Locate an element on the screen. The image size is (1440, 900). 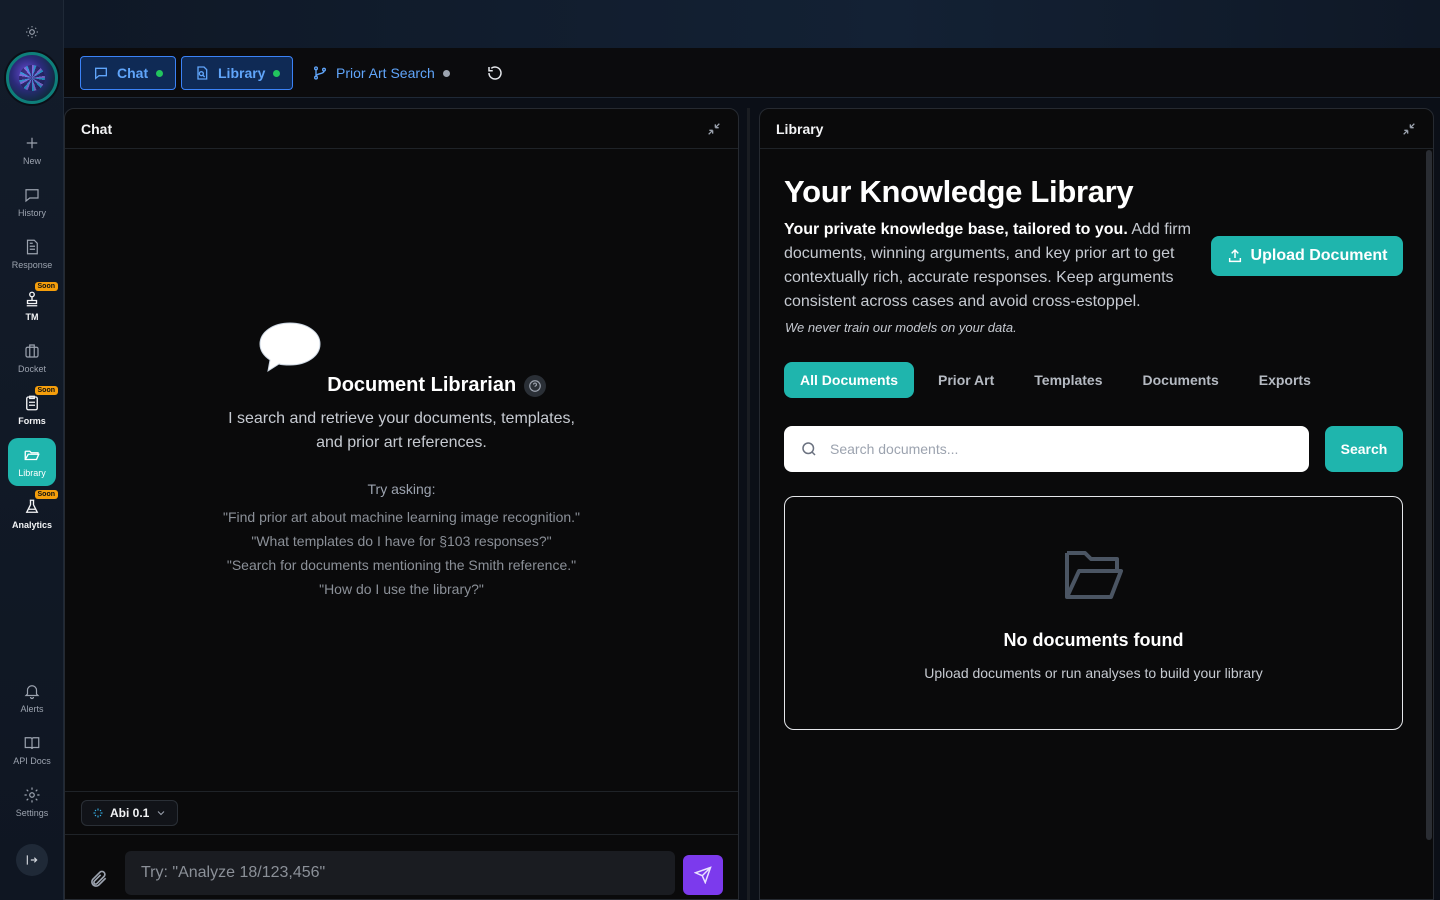
send-icon is located at coordinates (703, 875).